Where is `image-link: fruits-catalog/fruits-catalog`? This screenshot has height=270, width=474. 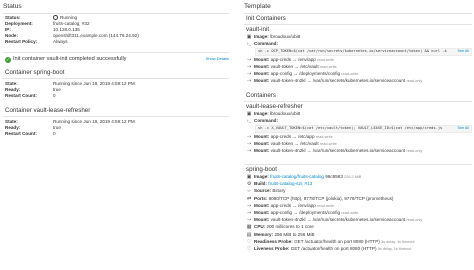 image-link: fruits-catalog/fruits-catalog is located at coordinates (297, 176).